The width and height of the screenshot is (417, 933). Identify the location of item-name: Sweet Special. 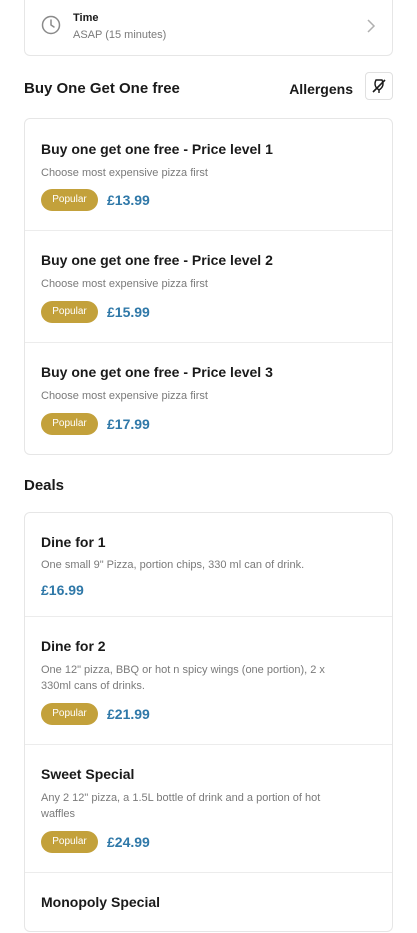
(88, 774).